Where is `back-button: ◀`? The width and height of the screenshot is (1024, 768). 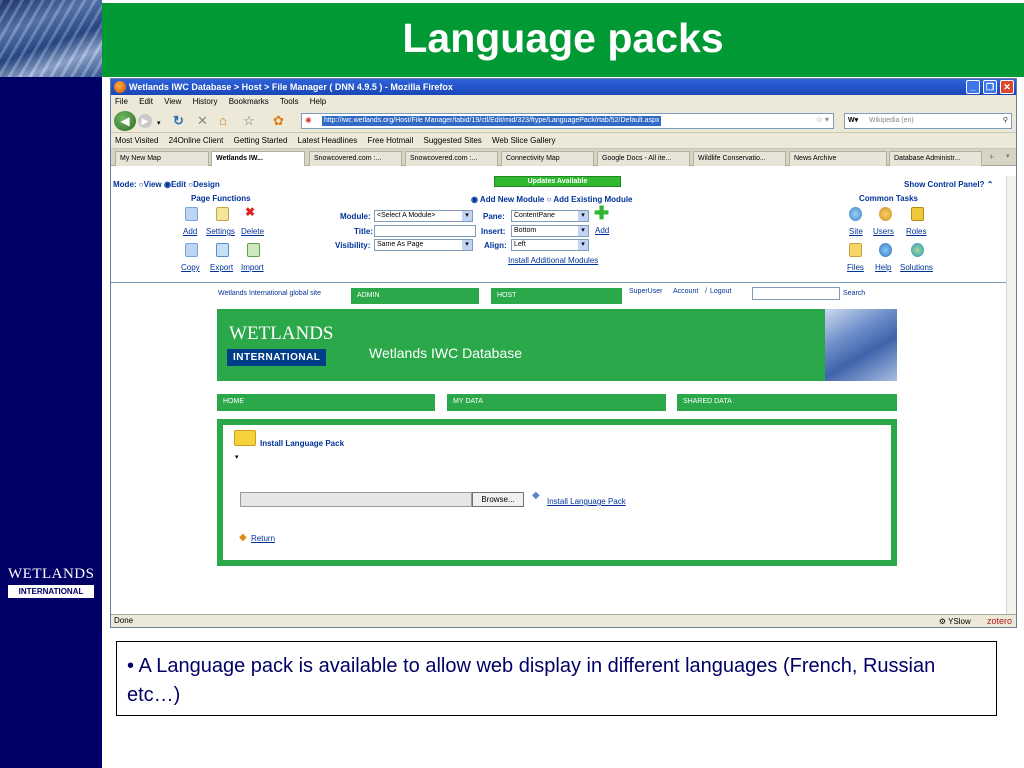 back-button: ◀ is located at coordinates (125, 121).